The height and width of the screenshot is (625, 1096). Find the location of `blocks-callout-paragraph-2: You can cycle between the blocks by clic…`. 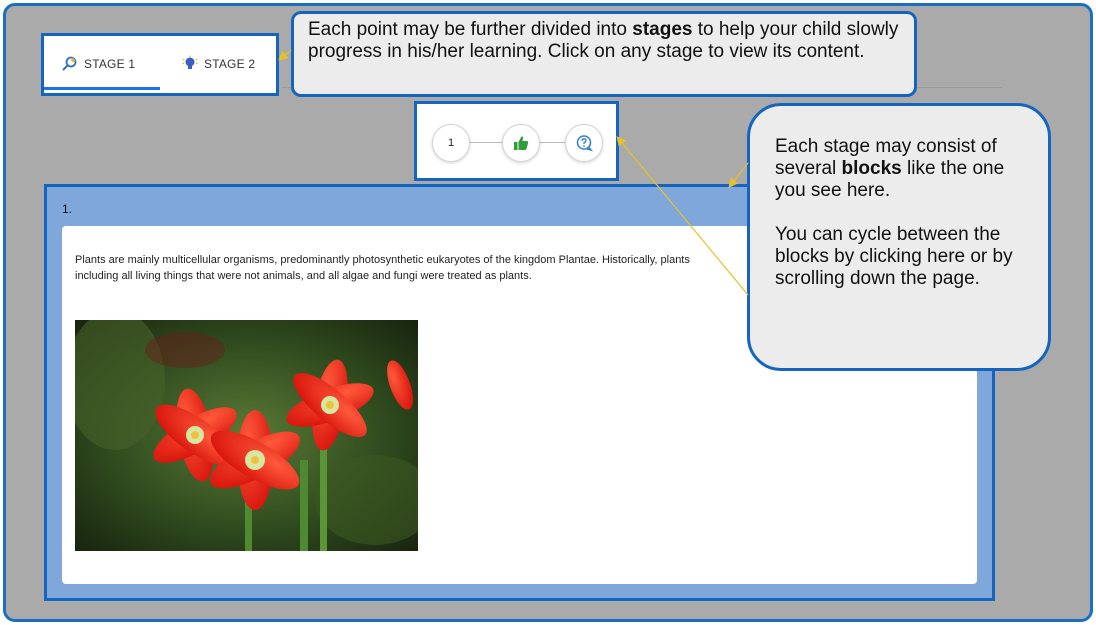

blocks-callout-paragraph-2: You can cycle between the blocks by clic… is located at coordinates (894, 256).